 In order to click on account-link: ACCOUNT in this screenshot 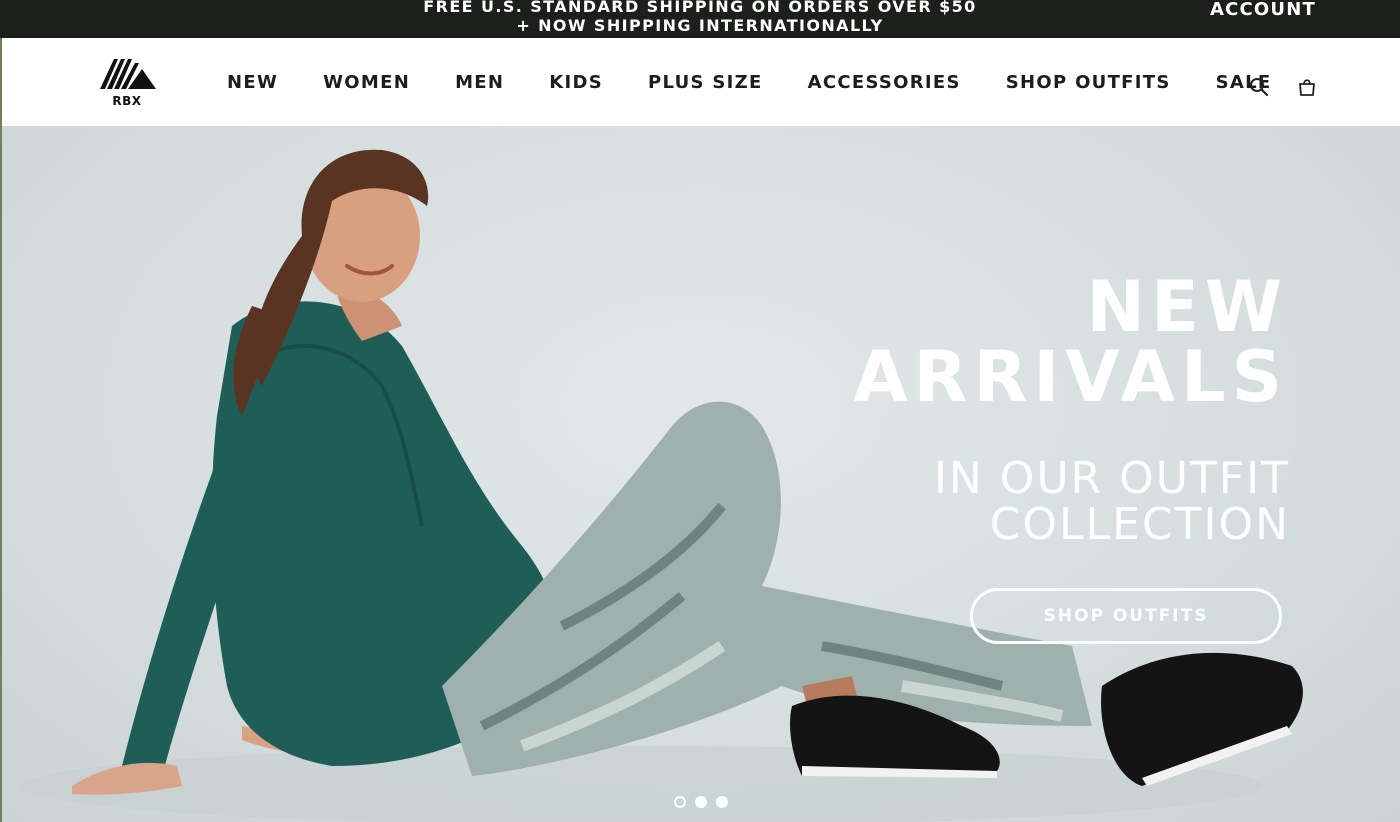, I will do `click(1263, 10)`.